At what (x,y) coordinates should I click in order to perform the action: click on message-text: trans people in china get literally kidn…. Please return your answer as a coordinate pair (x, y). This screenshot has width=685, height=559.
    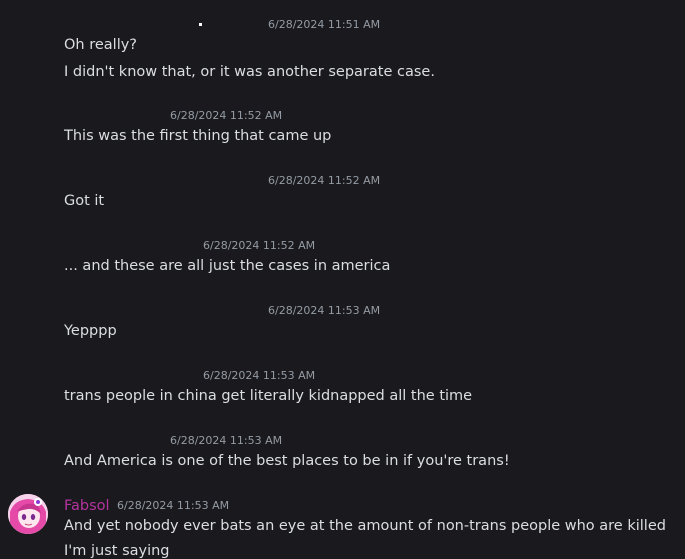
    Looking at the image, I should click on (268, 396).